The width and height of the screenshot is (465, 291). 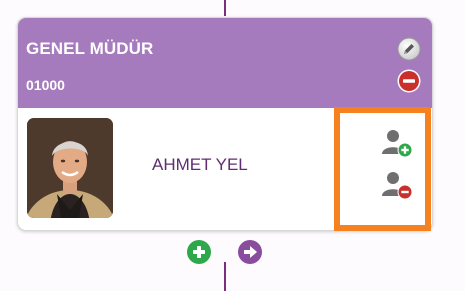 What do you see at coordinates (409, 49) in the screenshot?
I see `pencil-icon` at bounding box center [409, 49].